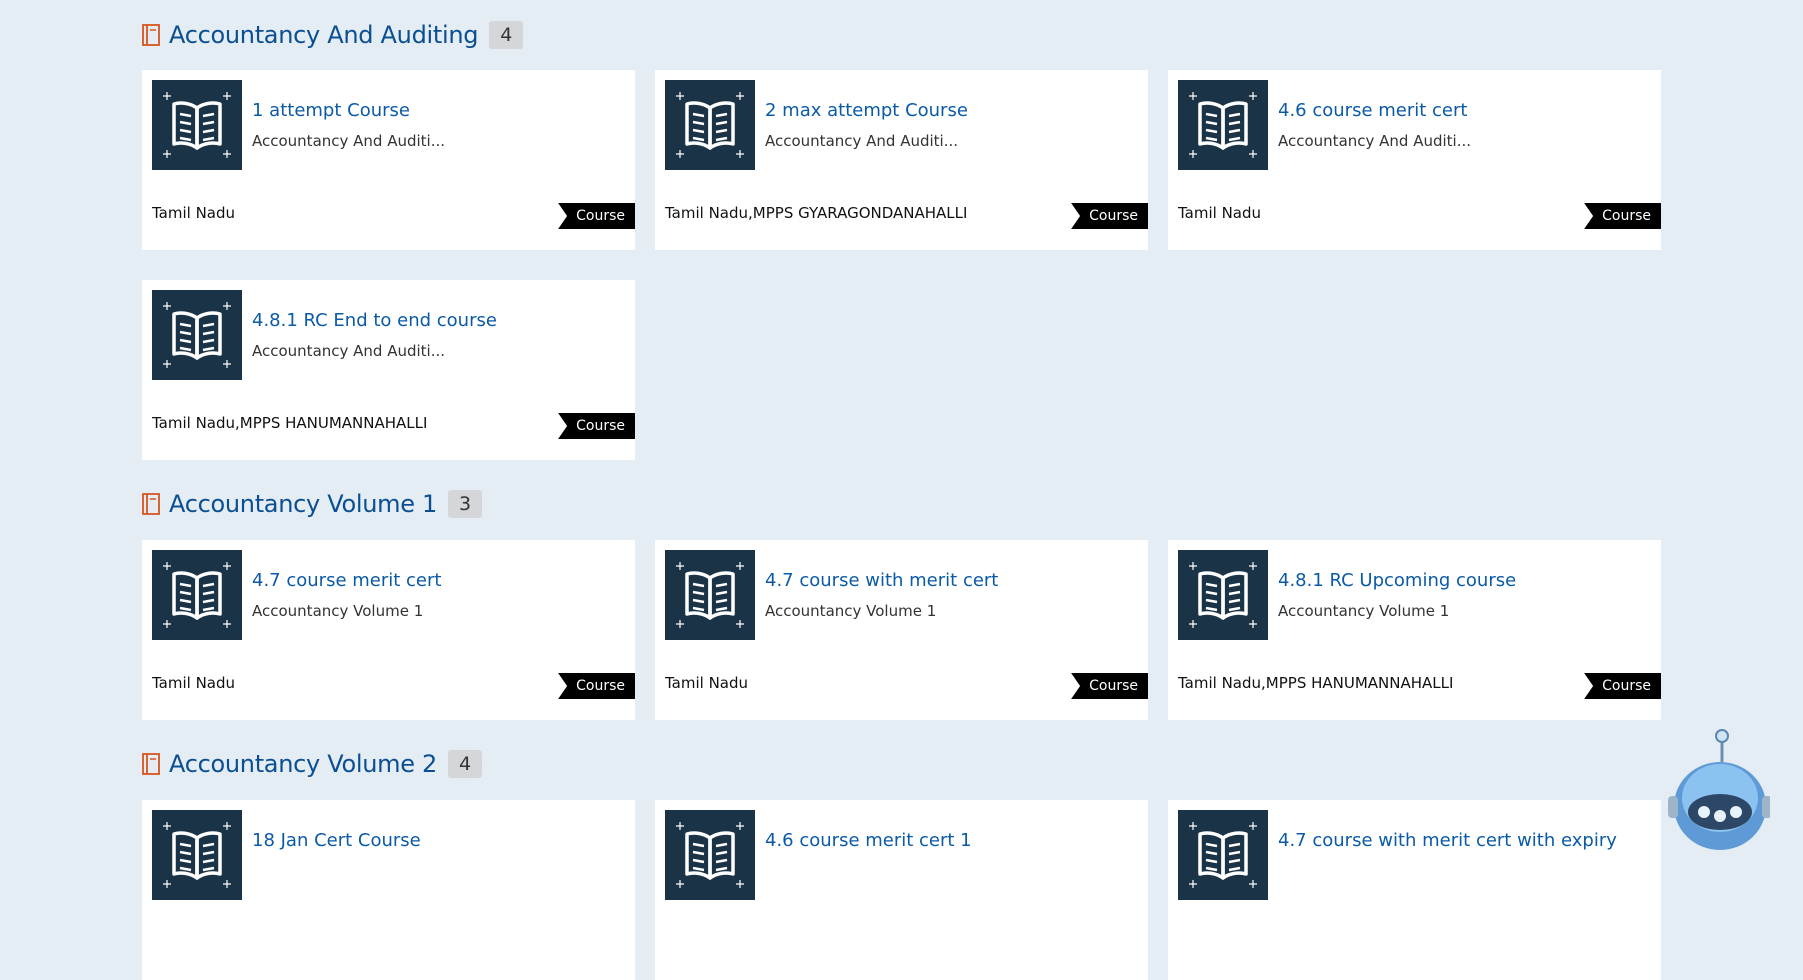 This screenshot has height=980, width=1803. I want to click on course-location: Tamil Nadu,MPPS GYARAGONDANAHALLI, so click(816, 213).